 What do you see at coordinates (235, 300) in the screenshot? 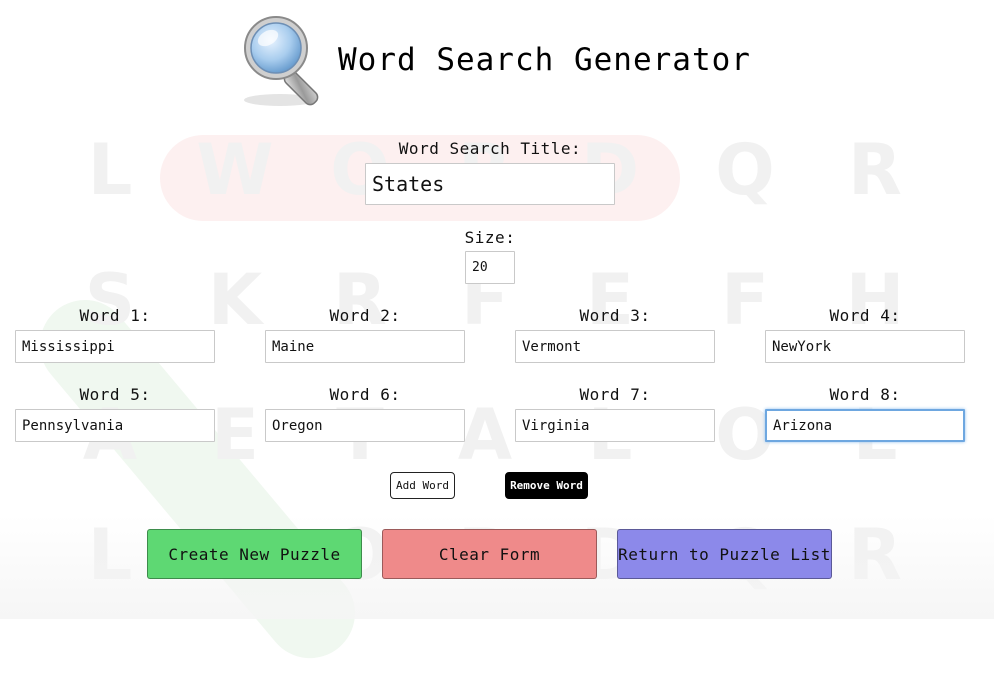
I see `bg-letter: K` at bounding box center [235, 300].